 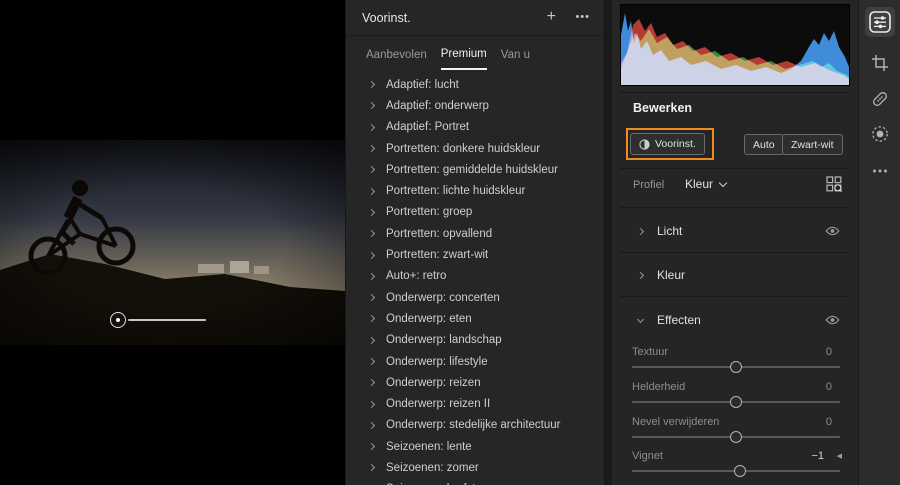 I want to click on preset-category: Adaptief: onderwerp, so click(x=475, y=105).